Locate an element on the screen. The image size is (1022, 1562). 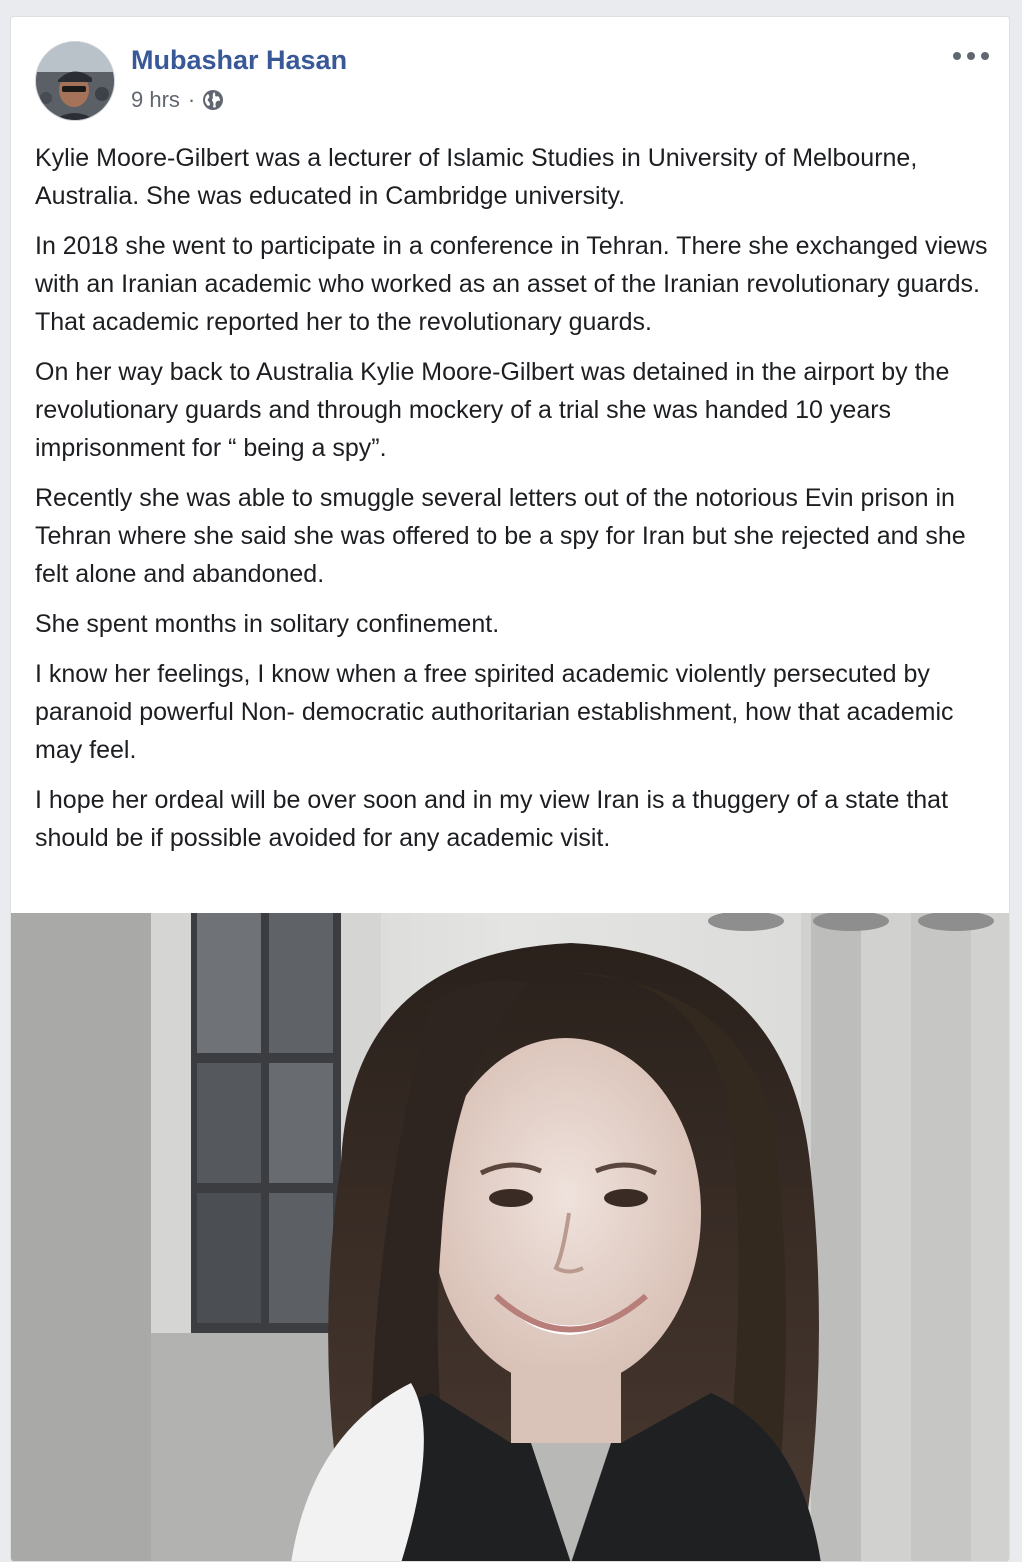
more-options-icon is located at coordinates (971, 56).